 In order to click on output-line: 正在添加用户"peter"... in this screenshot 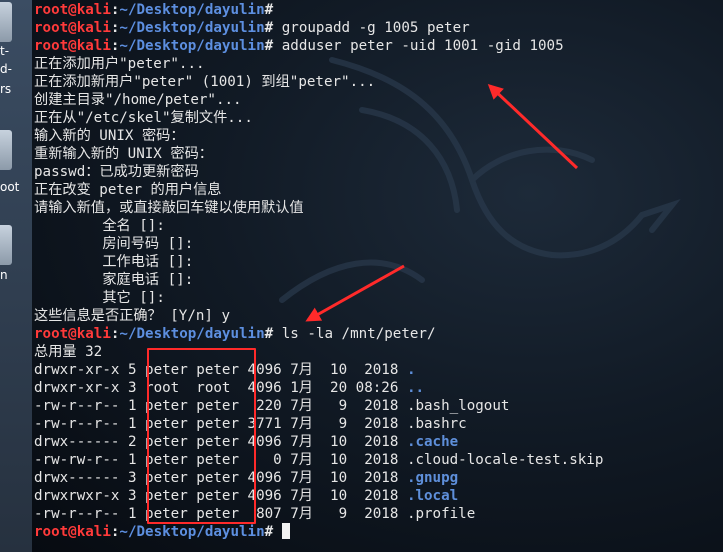, I will do `click(119, 64)`.